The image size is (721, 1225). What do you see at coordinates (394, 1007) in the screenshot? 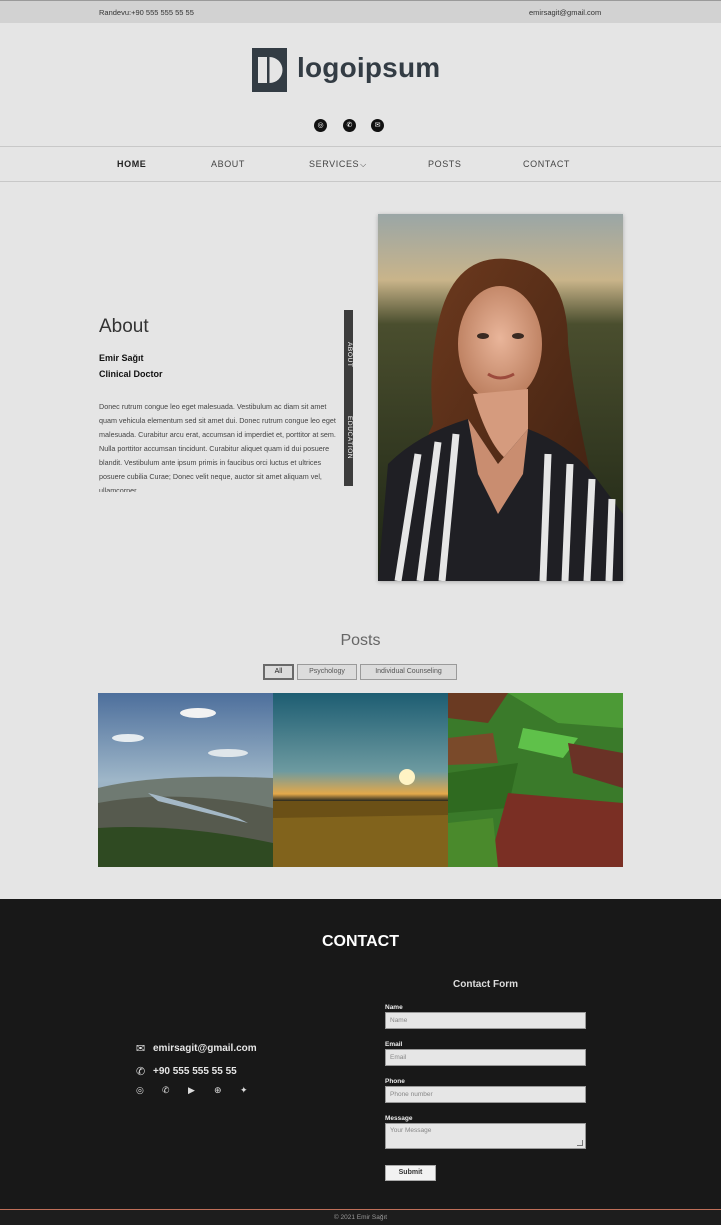
I see `name-label: Name` at bounding box center [394, 1007].